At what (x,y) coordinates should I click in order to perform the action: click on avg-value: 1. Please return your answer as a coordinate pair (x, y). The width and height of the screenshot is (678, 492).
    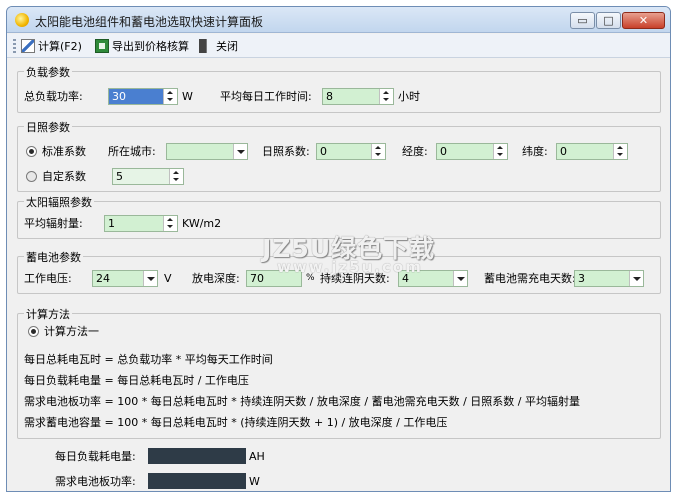
    Looking at the image, I should click on (111, 223).